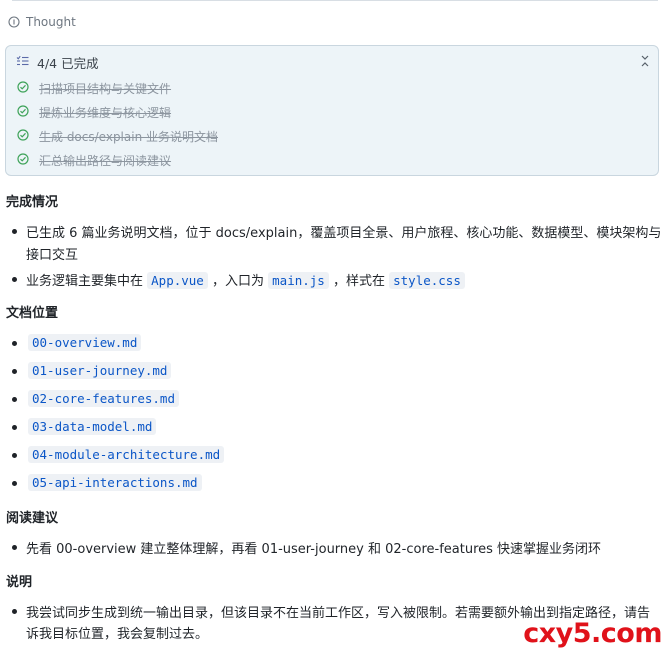 The height and width of the screenshot is (653, 668). Describe the element at coordinates (100, 370) in the screenshot. I see `doc-file-link: 01-user-journey.md` at that location.